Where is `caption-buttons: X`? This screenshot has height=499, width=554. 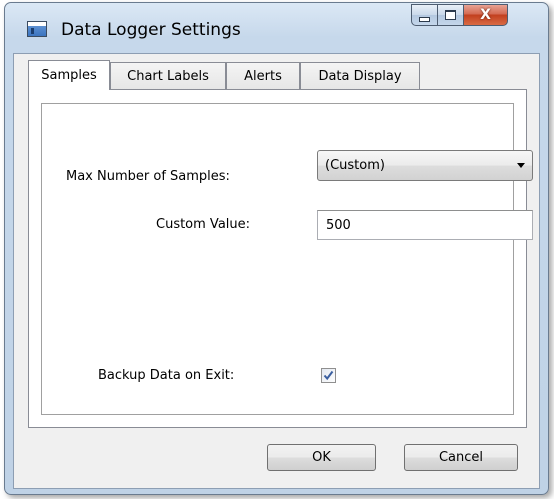
caption-buttons: X is located at coordinates (459, 15).